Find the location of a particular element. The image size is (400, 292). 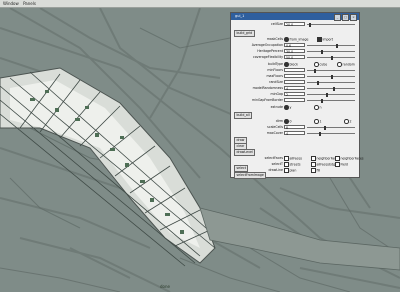

maximize-icon: □ is located at coordinates (345, 17).